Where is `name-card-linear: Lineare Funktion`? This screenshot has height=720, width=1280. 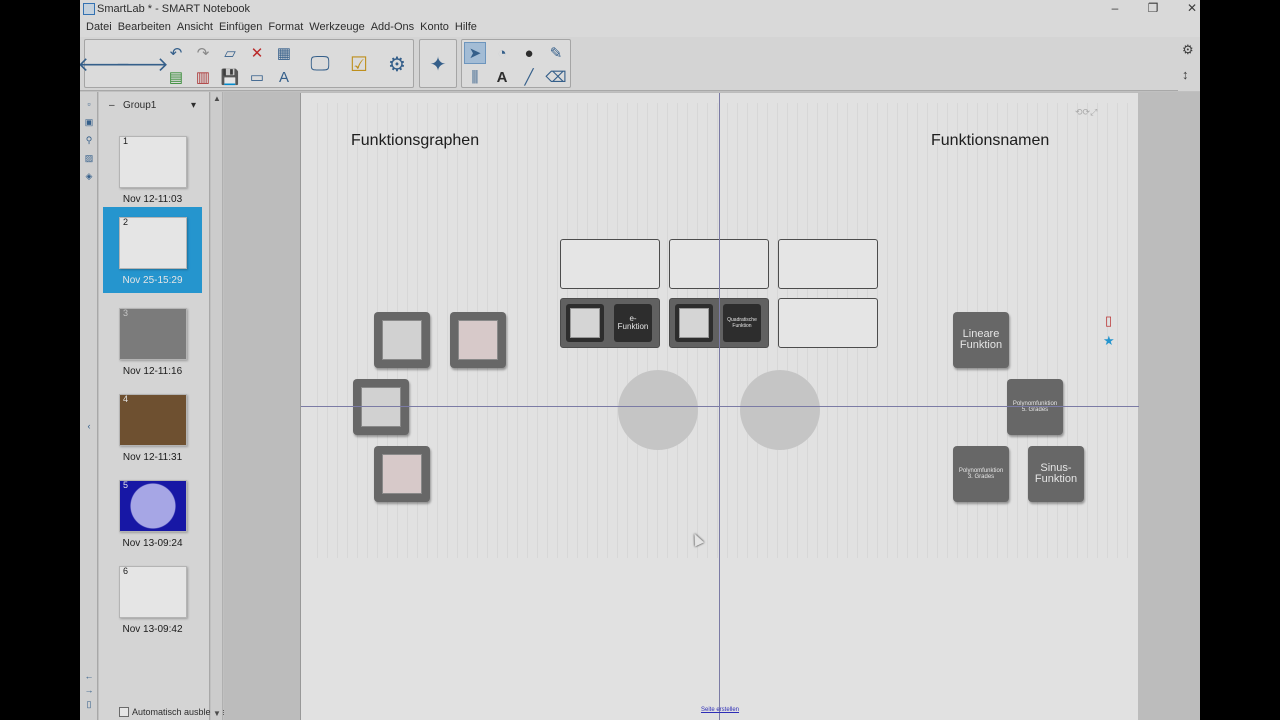 name-card-linear: Lineare Funktion is located at coordinates (981, 340).